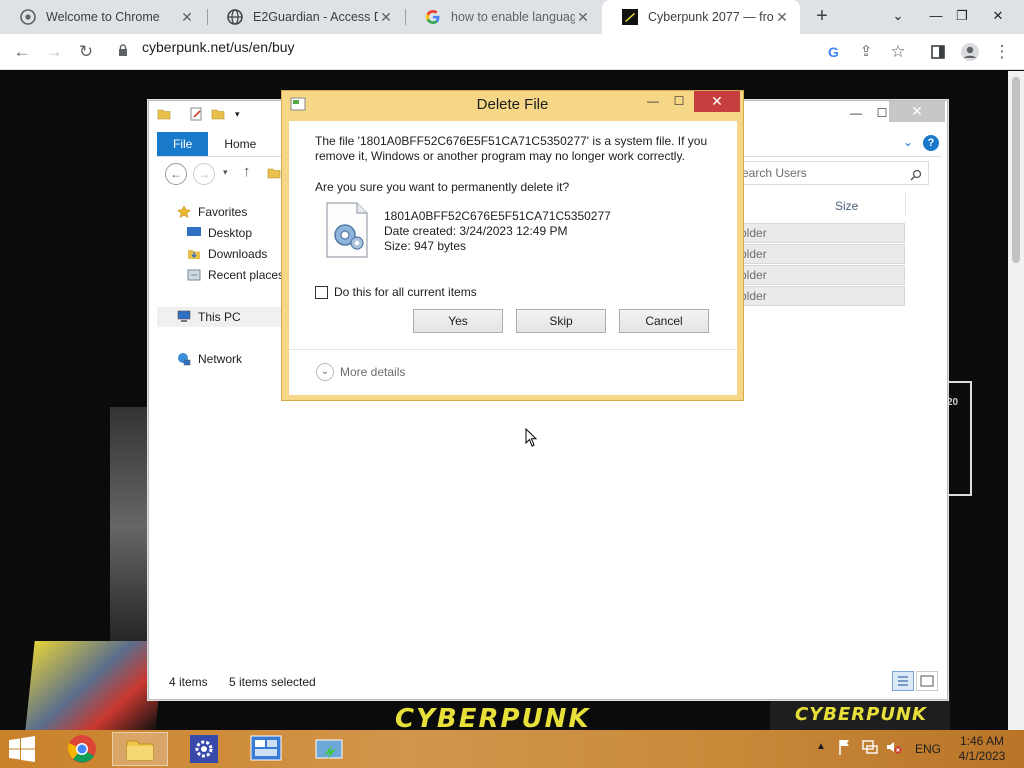  I want to click on explorer-close-button: ✕, so click(917, 111).